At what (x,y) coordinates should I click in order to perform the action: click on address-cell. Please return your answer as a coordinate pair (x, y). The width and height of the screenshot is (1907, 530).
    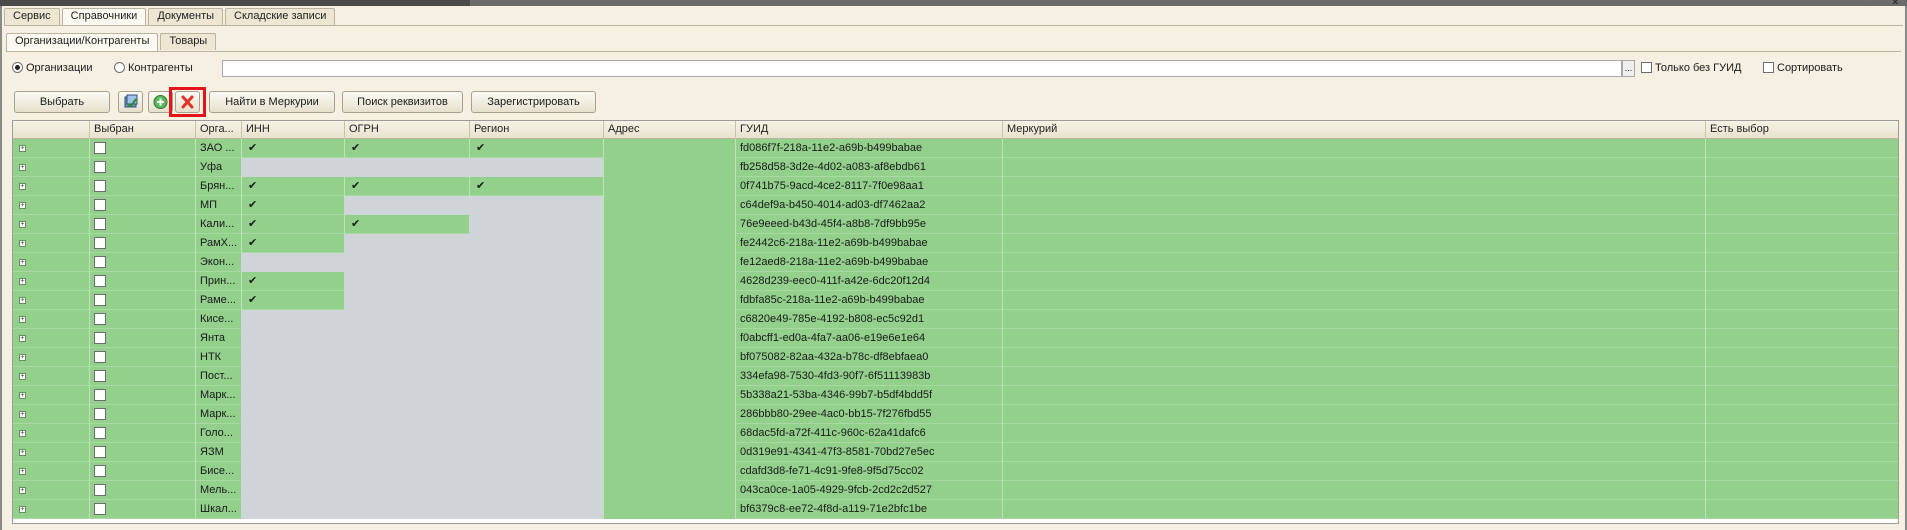
    Looking at the image, I should click on (669, 224).